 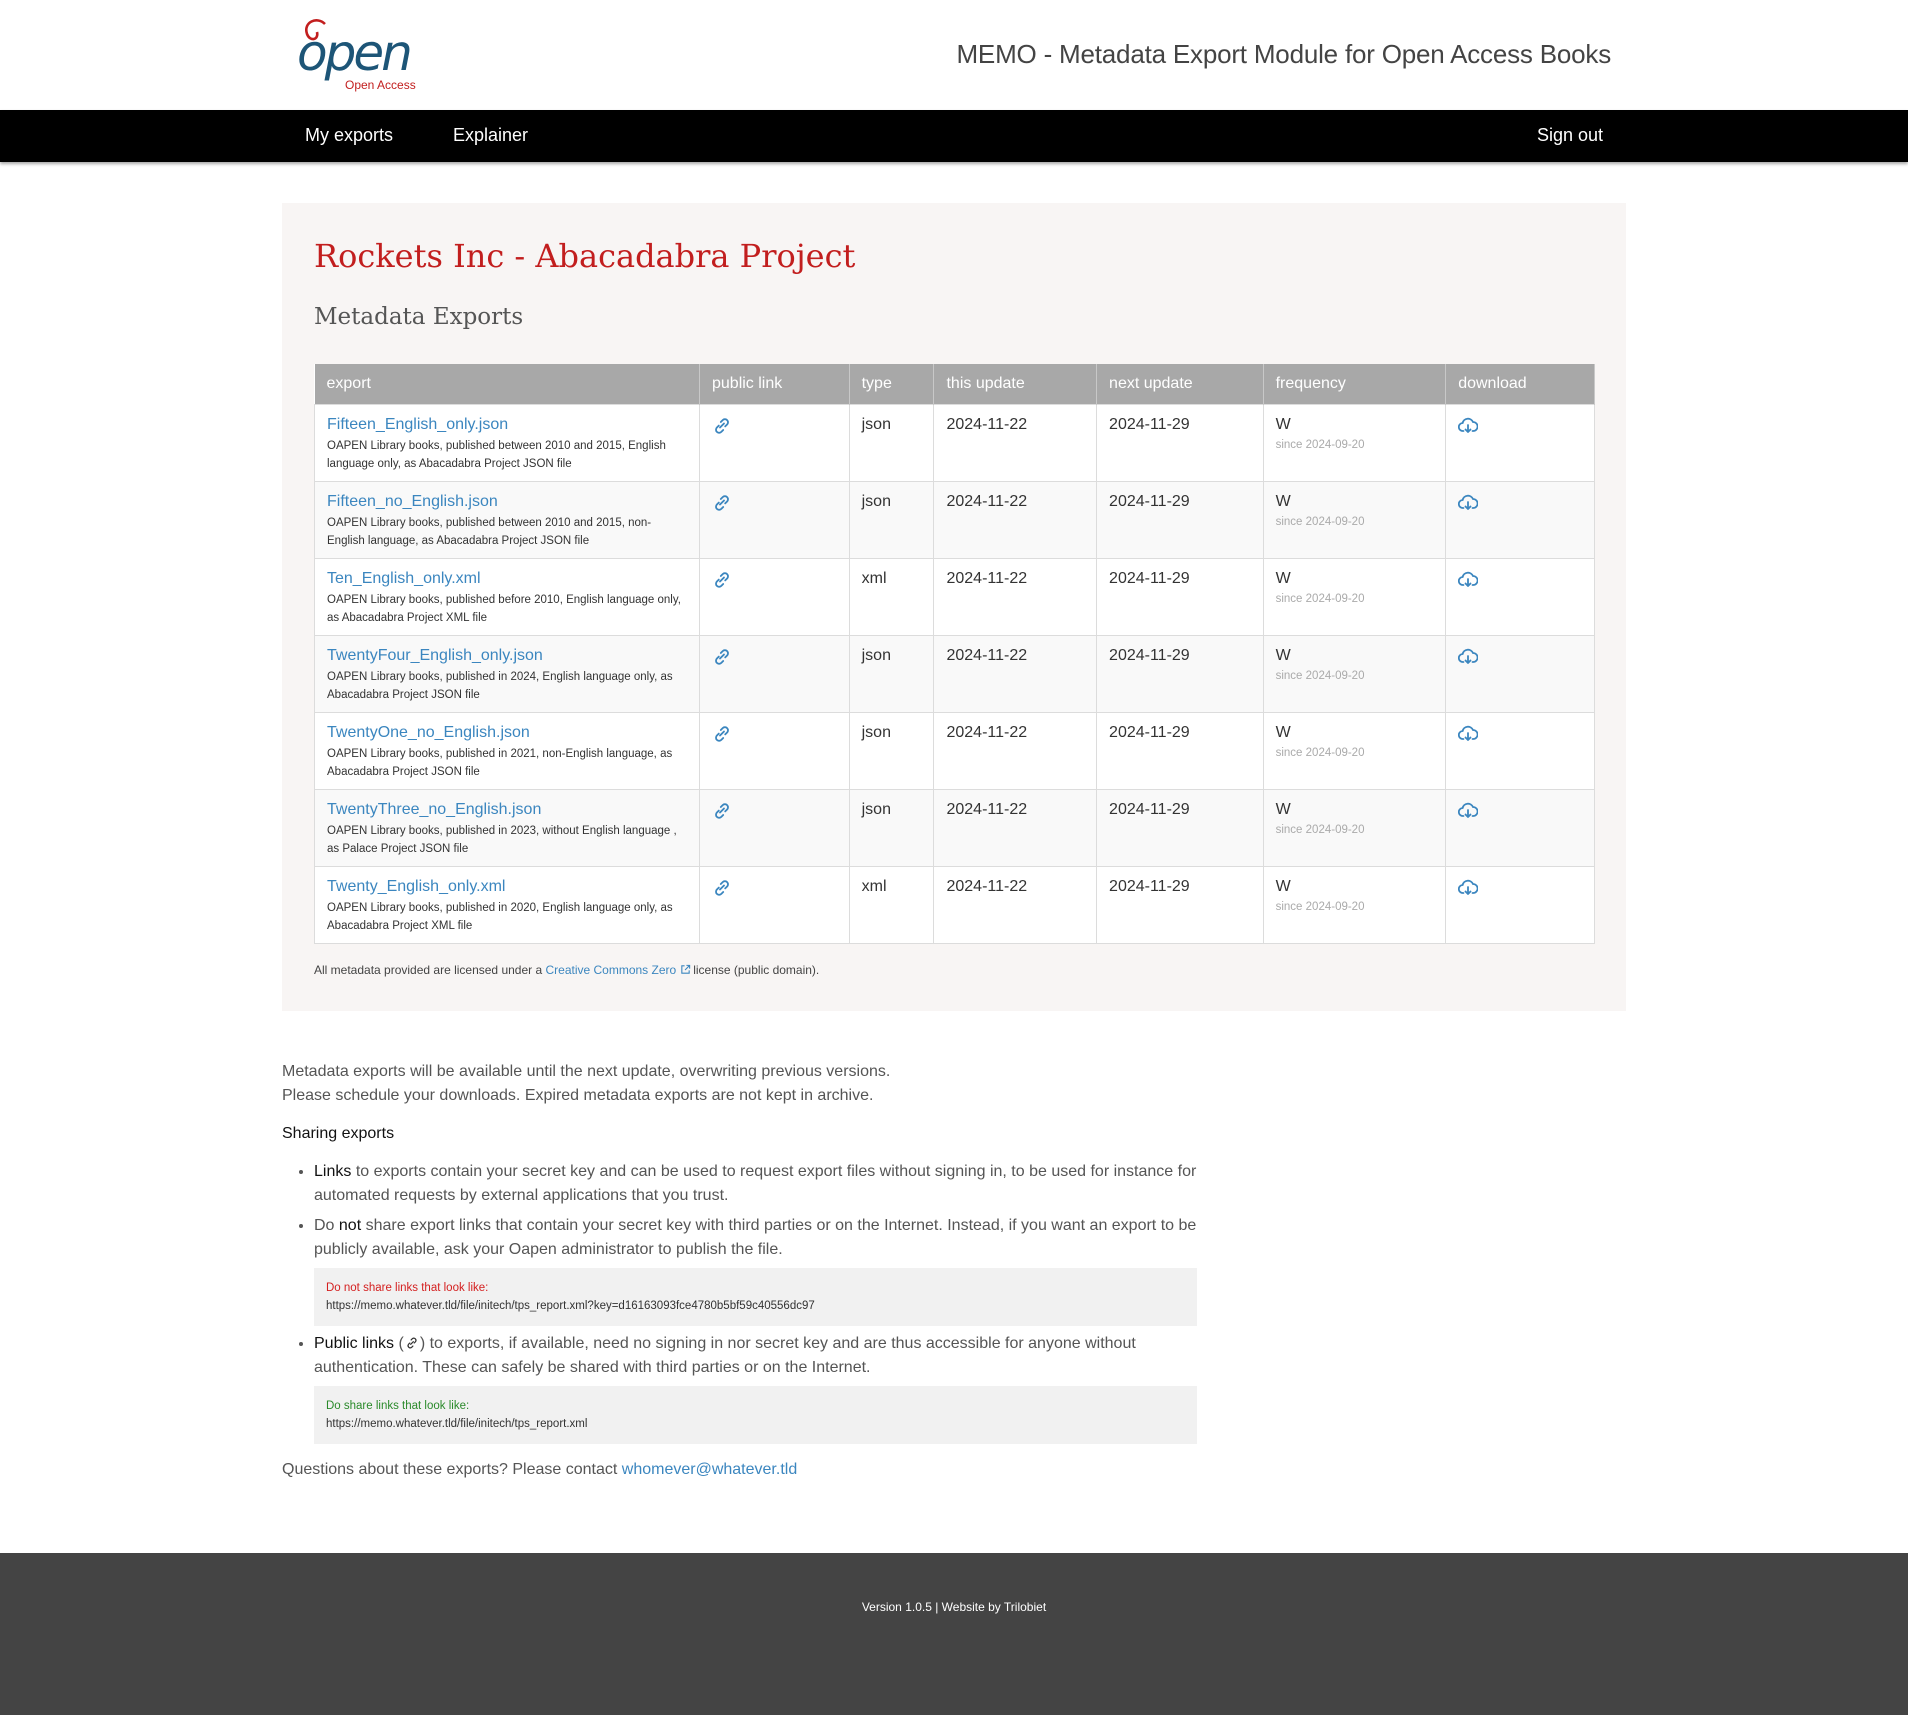 I want to click on col-this-update: this update, so click(x=1015, y=384).